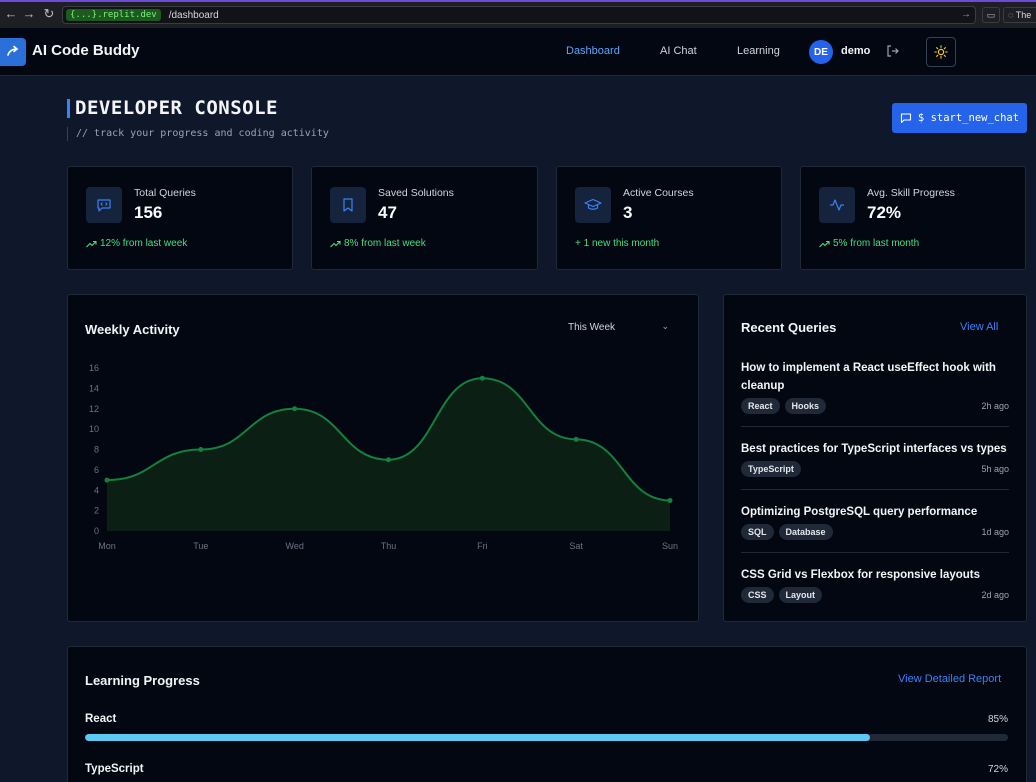  Describe the element at coordinates (165, 193) in the screenshot. I see `stat-label: Total Queries` at that location.